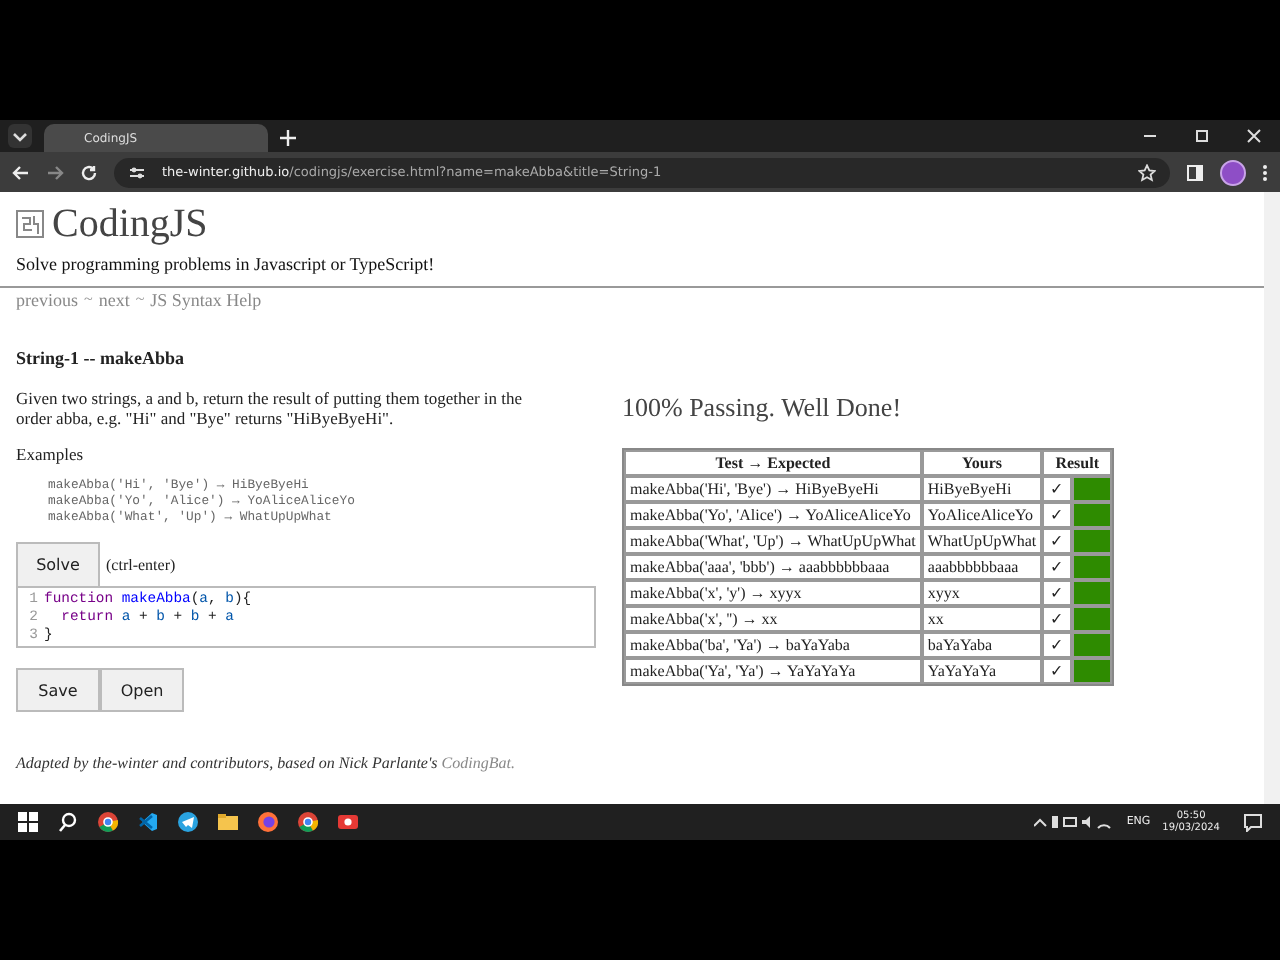  What do you see at coordinates (1074, 822) in the screenshot?
I see `tray-icons` at bounding box center [1074, 822].